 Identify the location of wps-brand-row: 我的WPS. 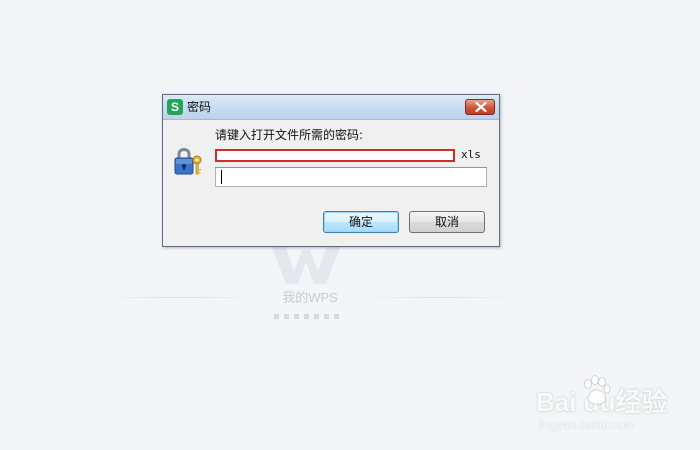
(310, 298).